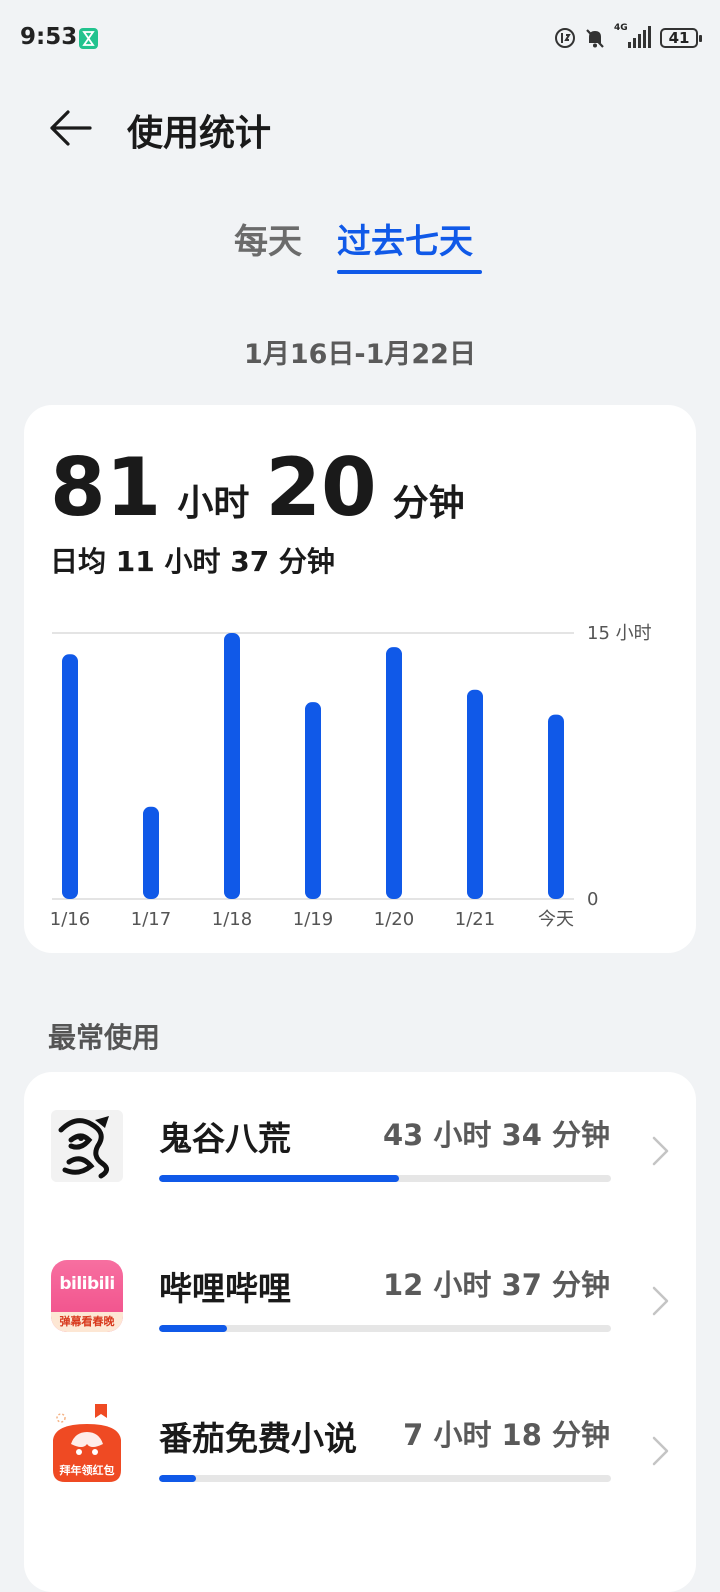 Image resolution: width=720 pixels, height=1592 pixels. Describe the element at coordinates (556, 919) in the screenshot. I see `chart-x-label-6: 今天` at that location.